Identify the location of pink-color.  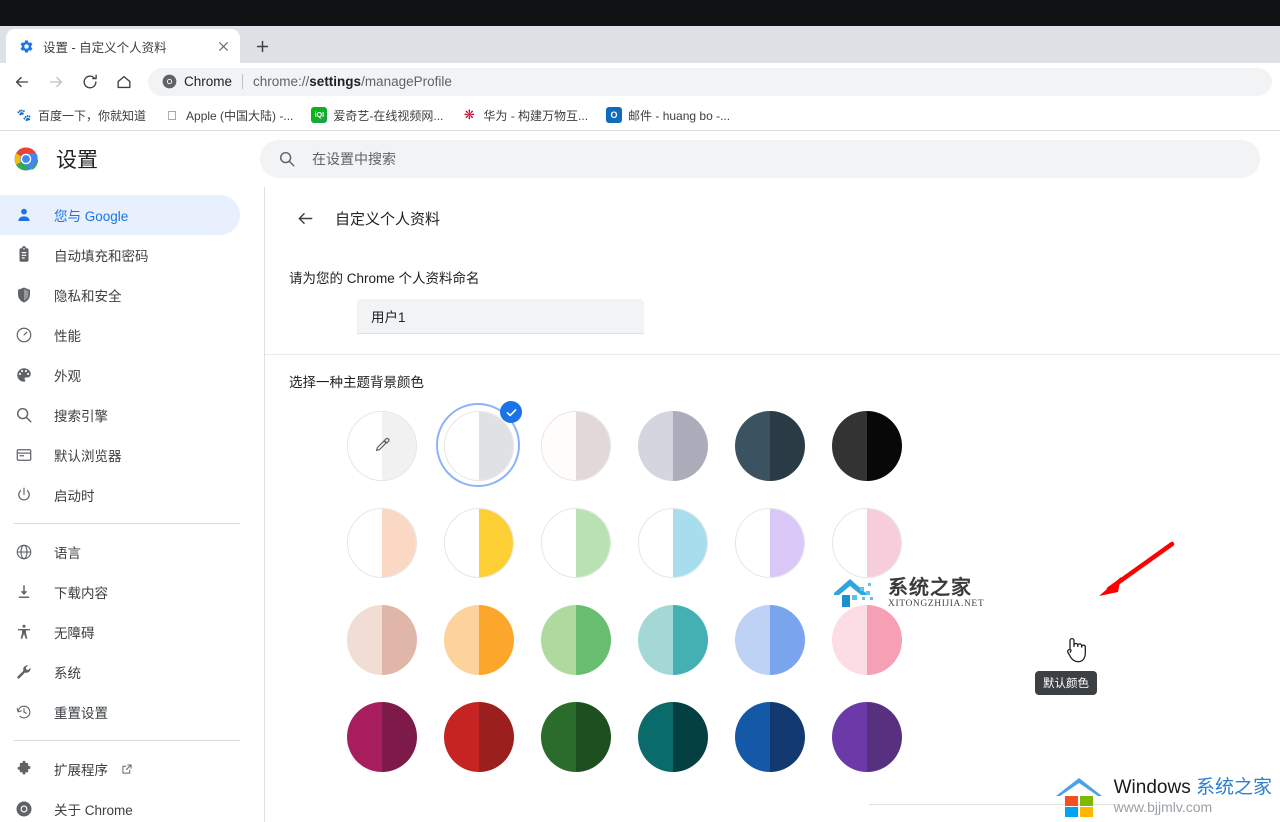
(866, 639).